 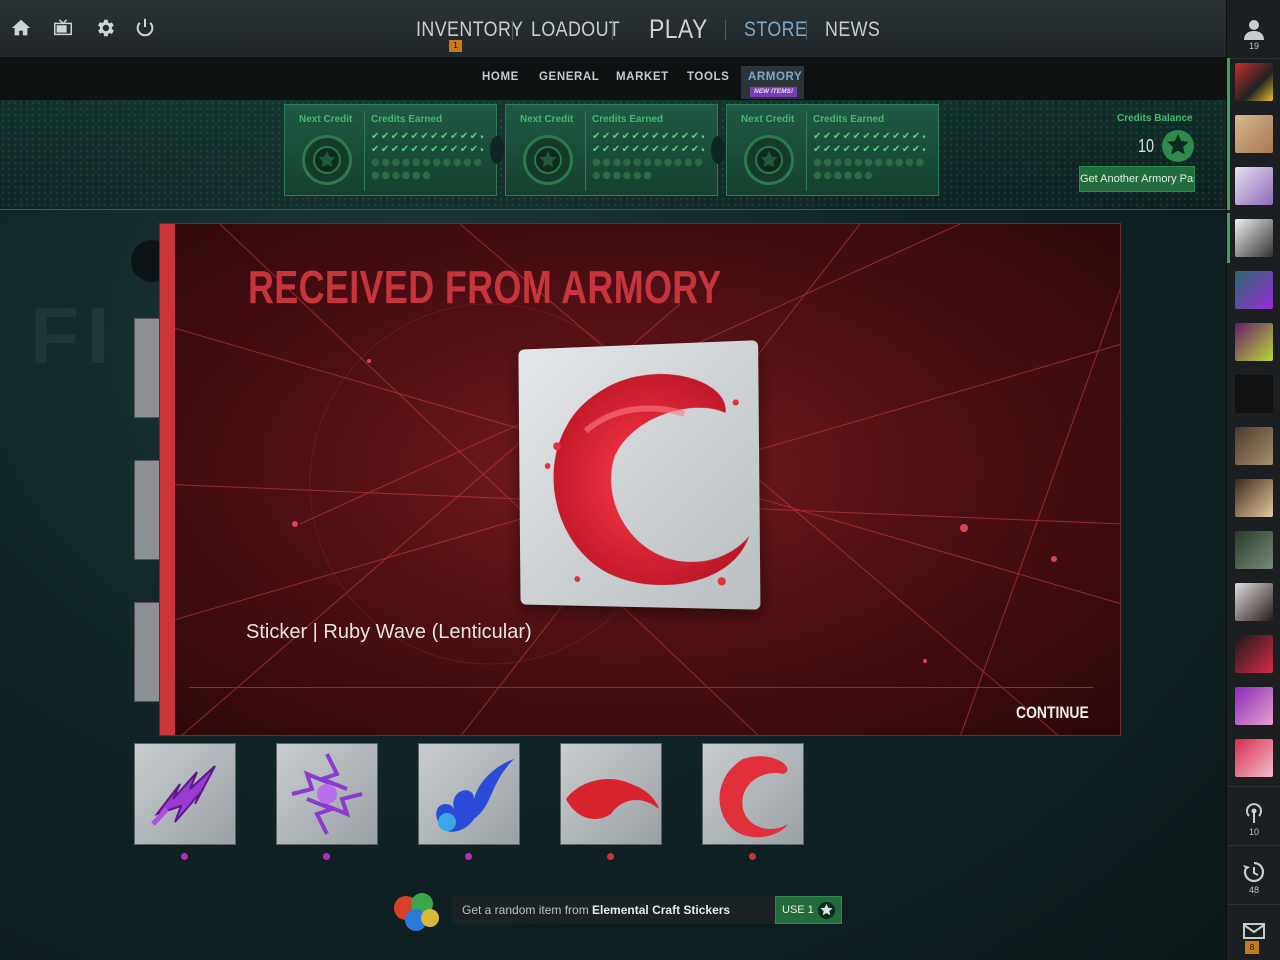 What do you see at coordinates (775, 77) in the screenshot?
I see `subnav-armory: ARMORY` at bounding box center [775, 77].